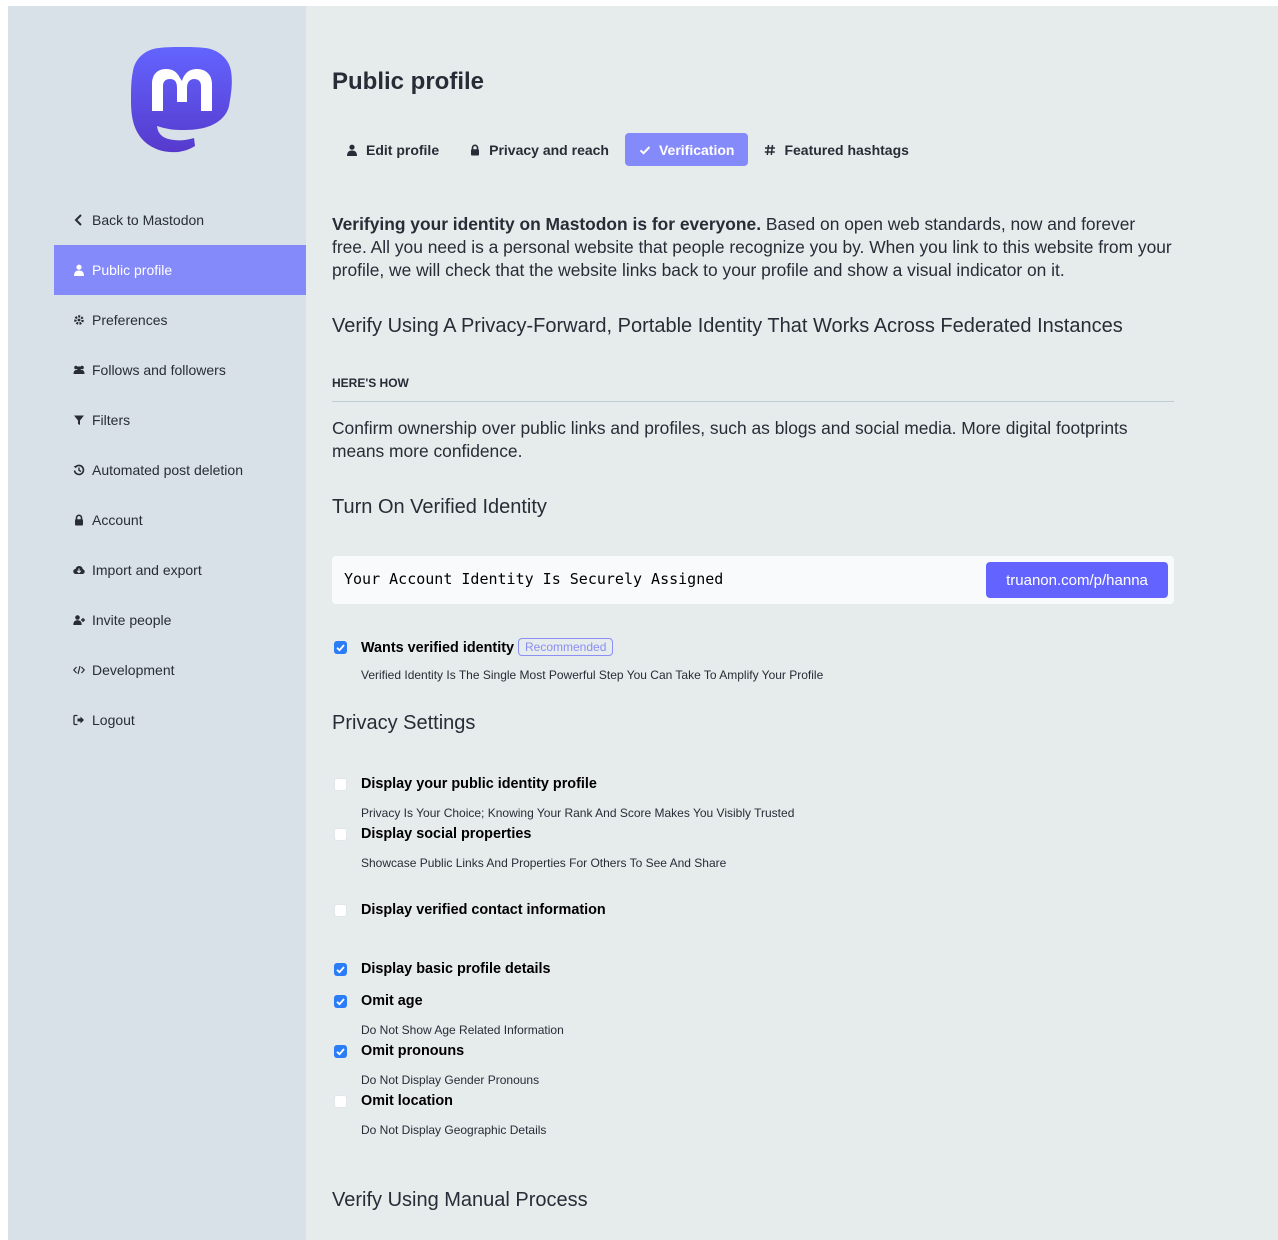 The height and width of the screenshot is (1240, 1278). What do you see at coordinates (111, 420) in the screenshot?
I see `sidebar-item-label: Filters` at bounding box center [111, 420].